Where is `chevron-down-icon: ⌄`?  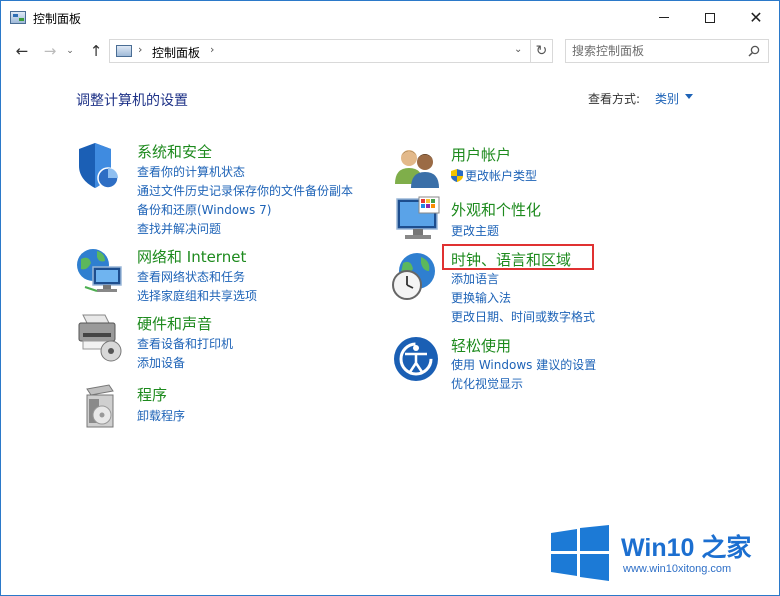
chevron-down-icon: ⌄ is located at coordinates (70, 51).